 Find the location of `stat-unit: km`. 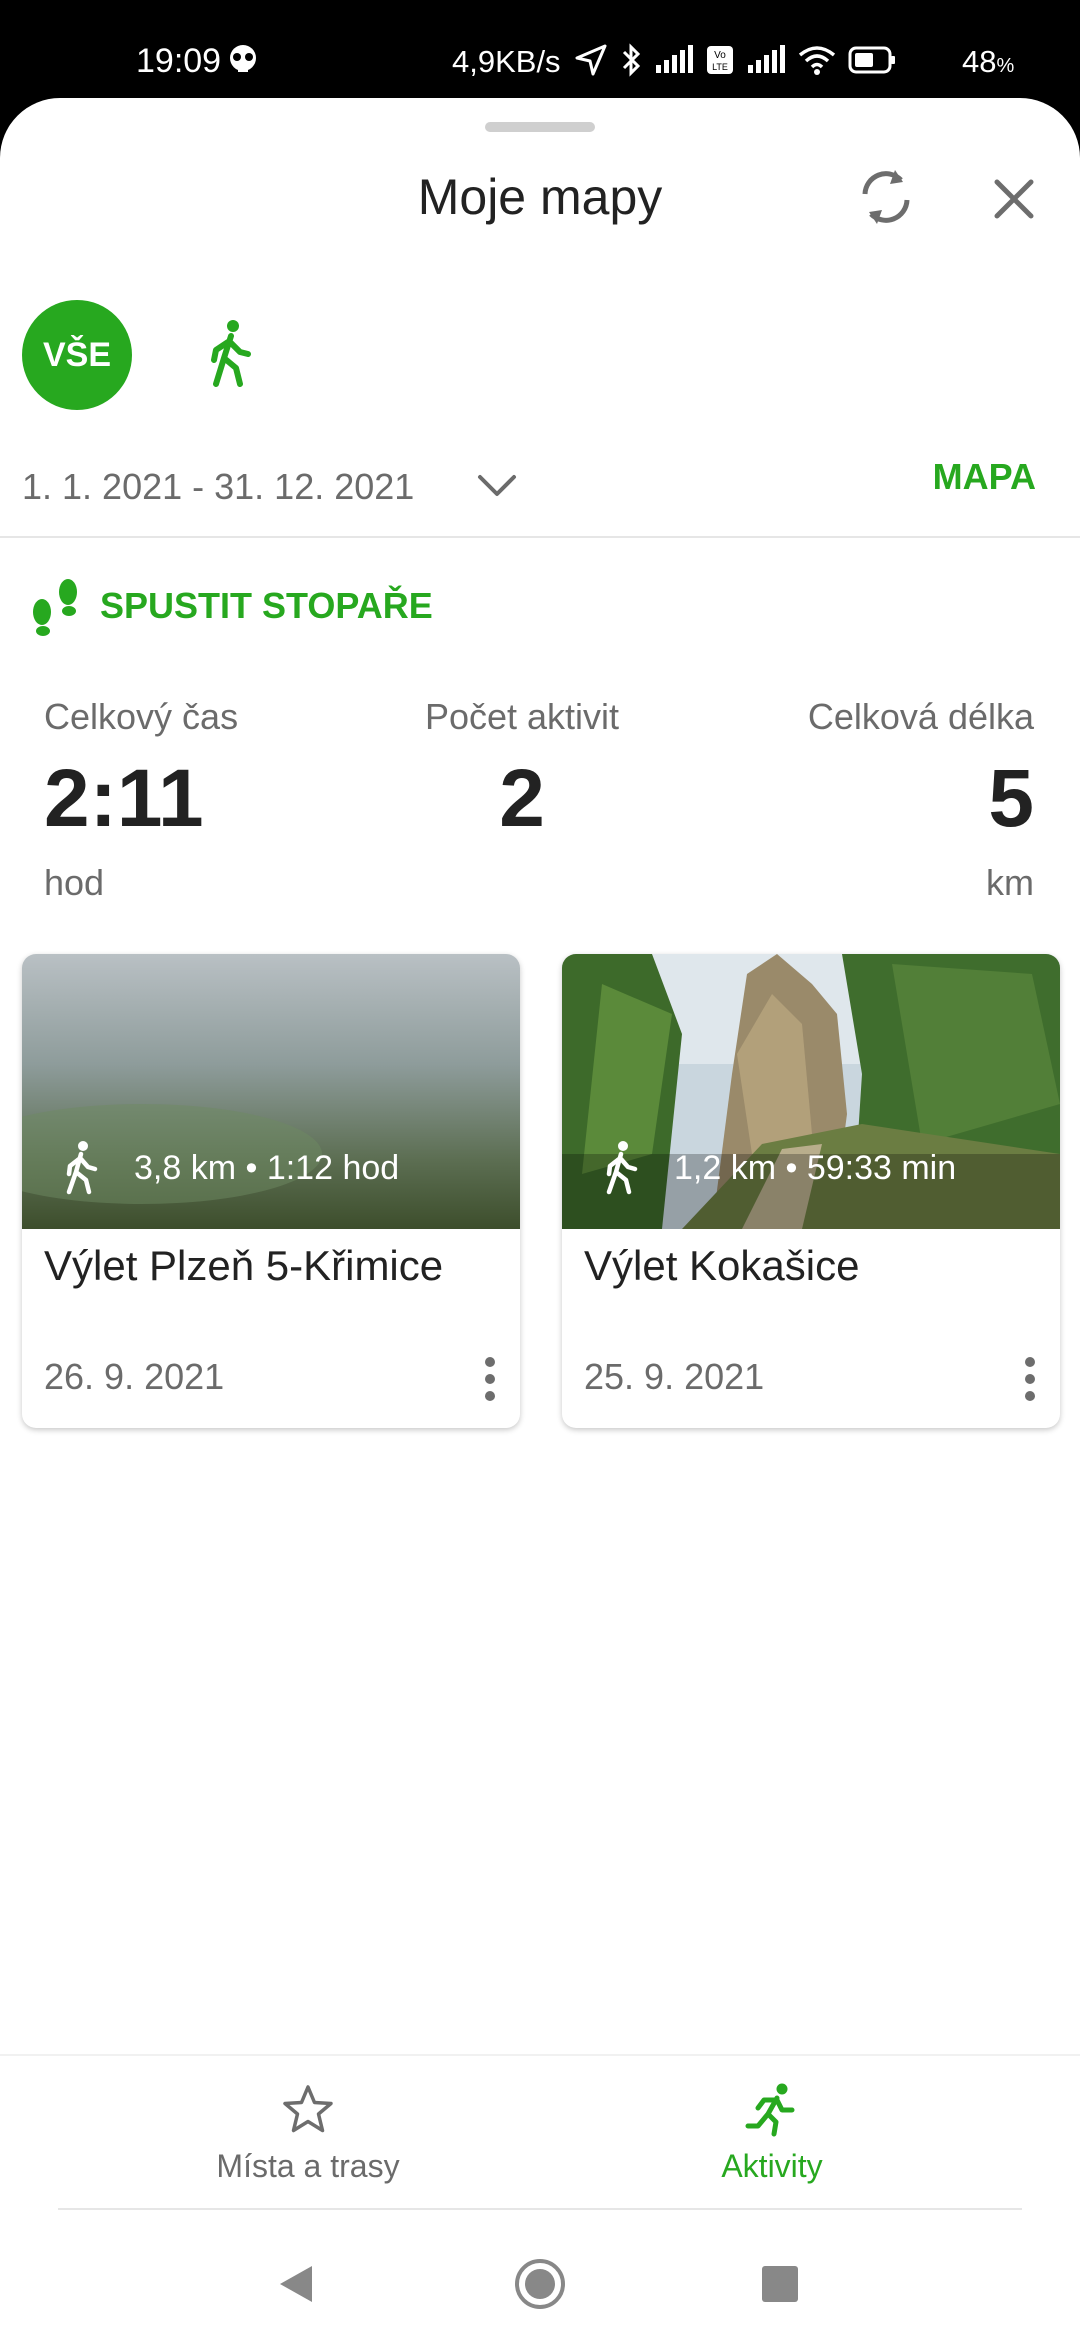

stat-unit: km is located at coordinates (1010, 882).